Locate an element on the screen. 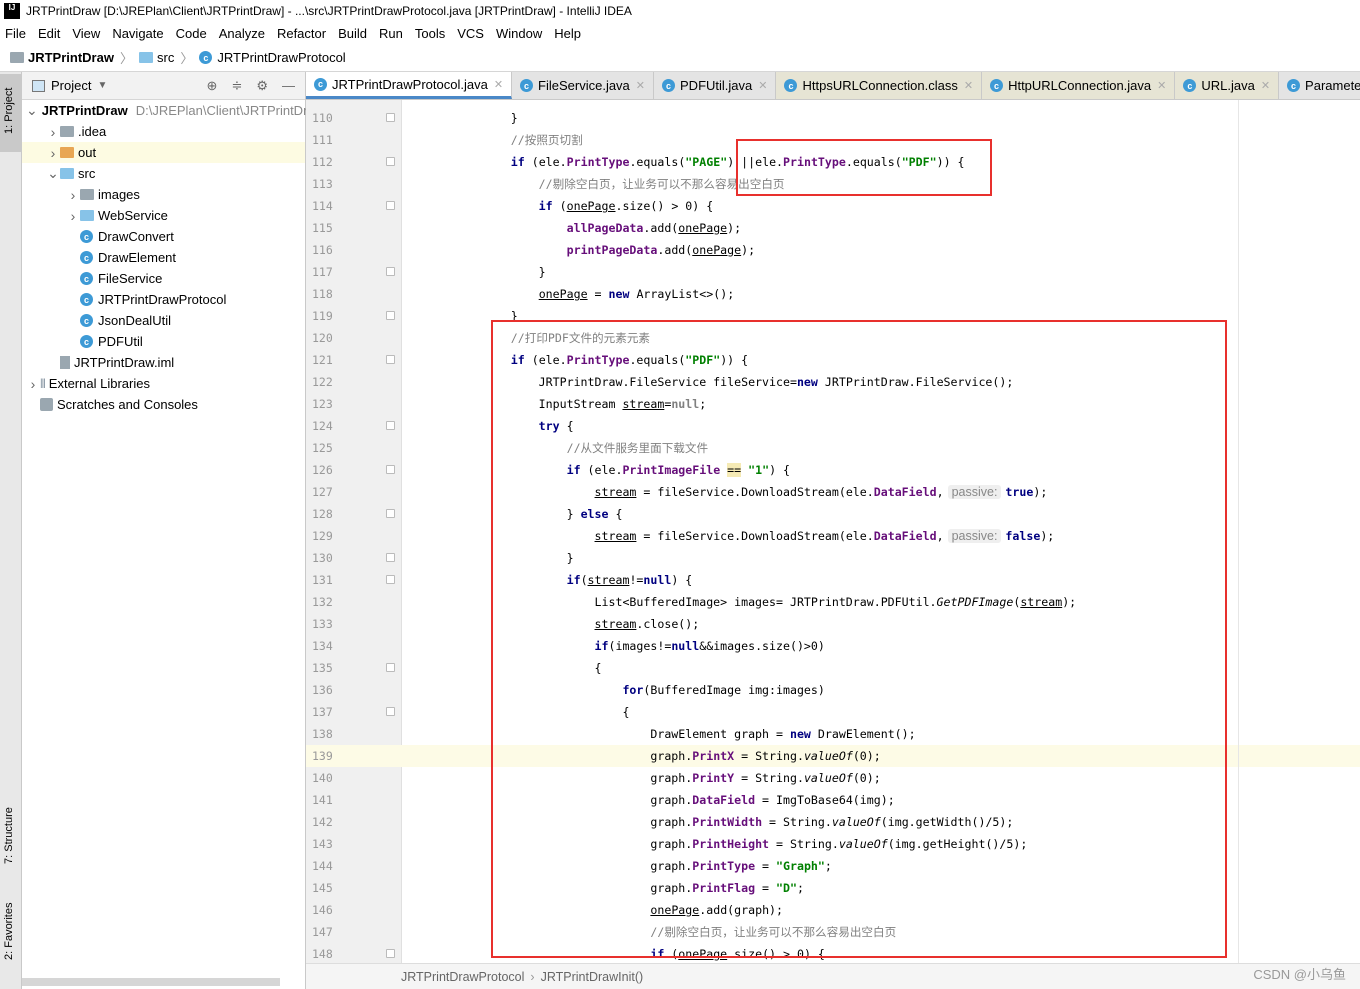 The height and width of the screenshot is (989, 1360). menu-view: View is located at coordinates (86, 33).